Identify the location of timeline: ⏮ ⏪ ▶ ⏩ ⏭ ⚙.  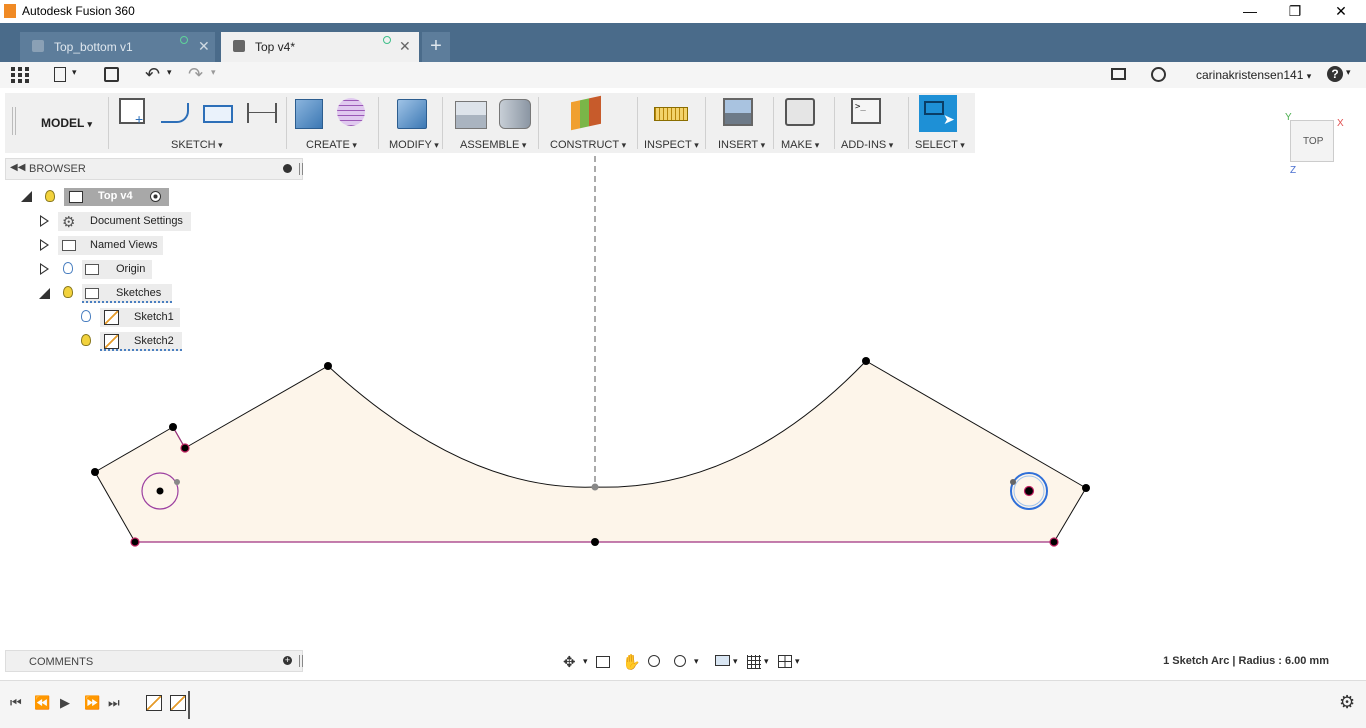
(683, 704).